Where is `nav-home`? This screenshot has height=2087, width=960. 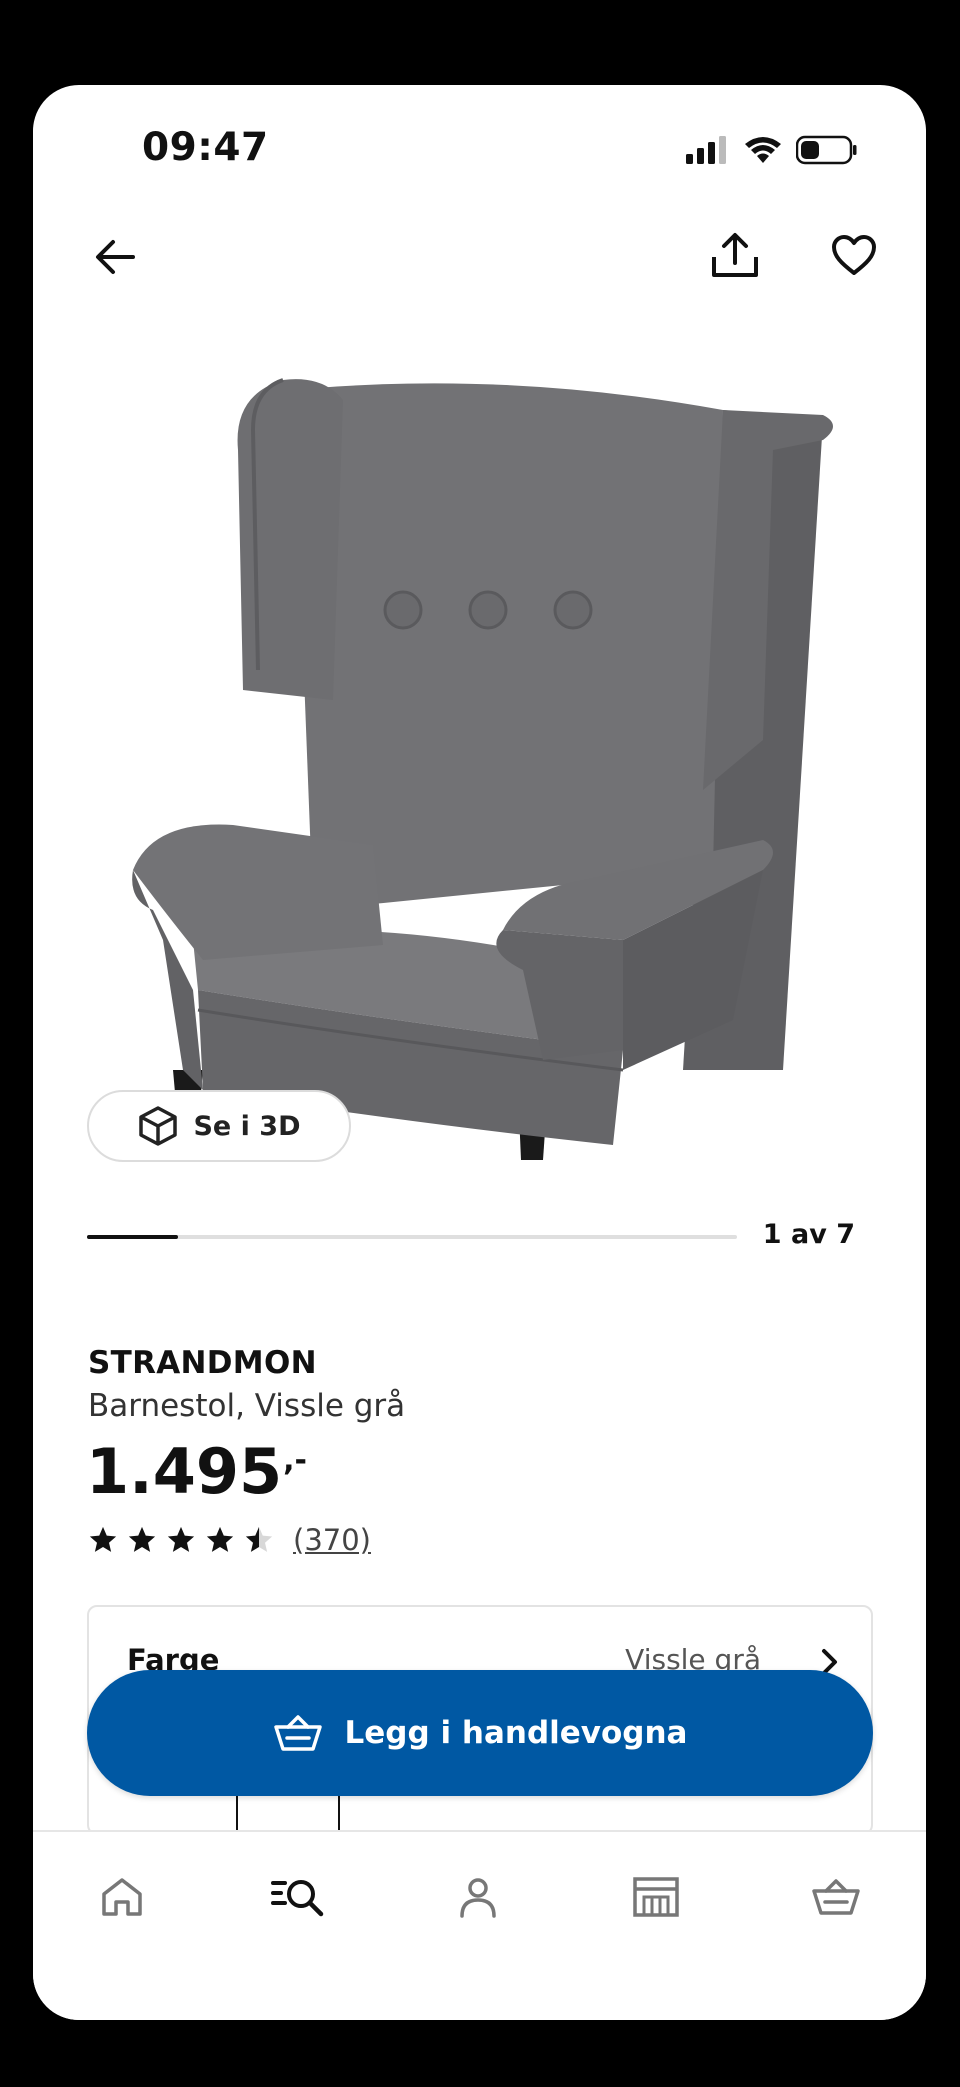 nav-home is located at coordinates (122, 1897).